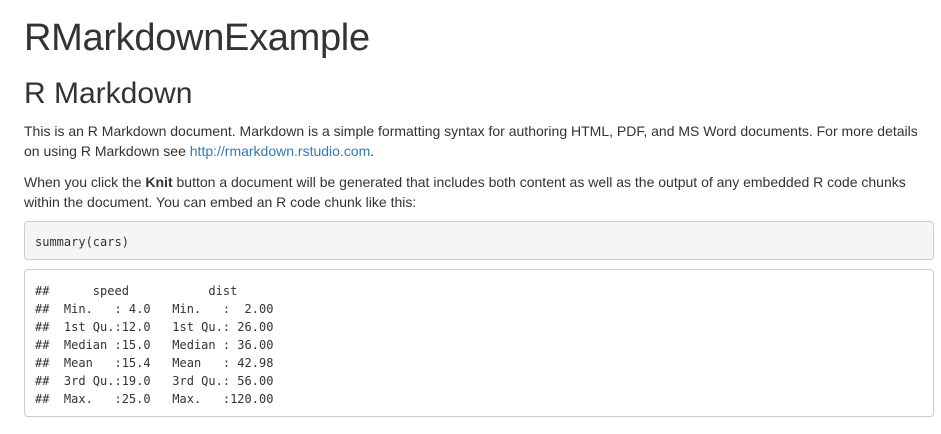 This screenshot has height=434, width=941. I want to click on output-line: ## Max. :25.0 Max. :120.00, so click(161, 399).